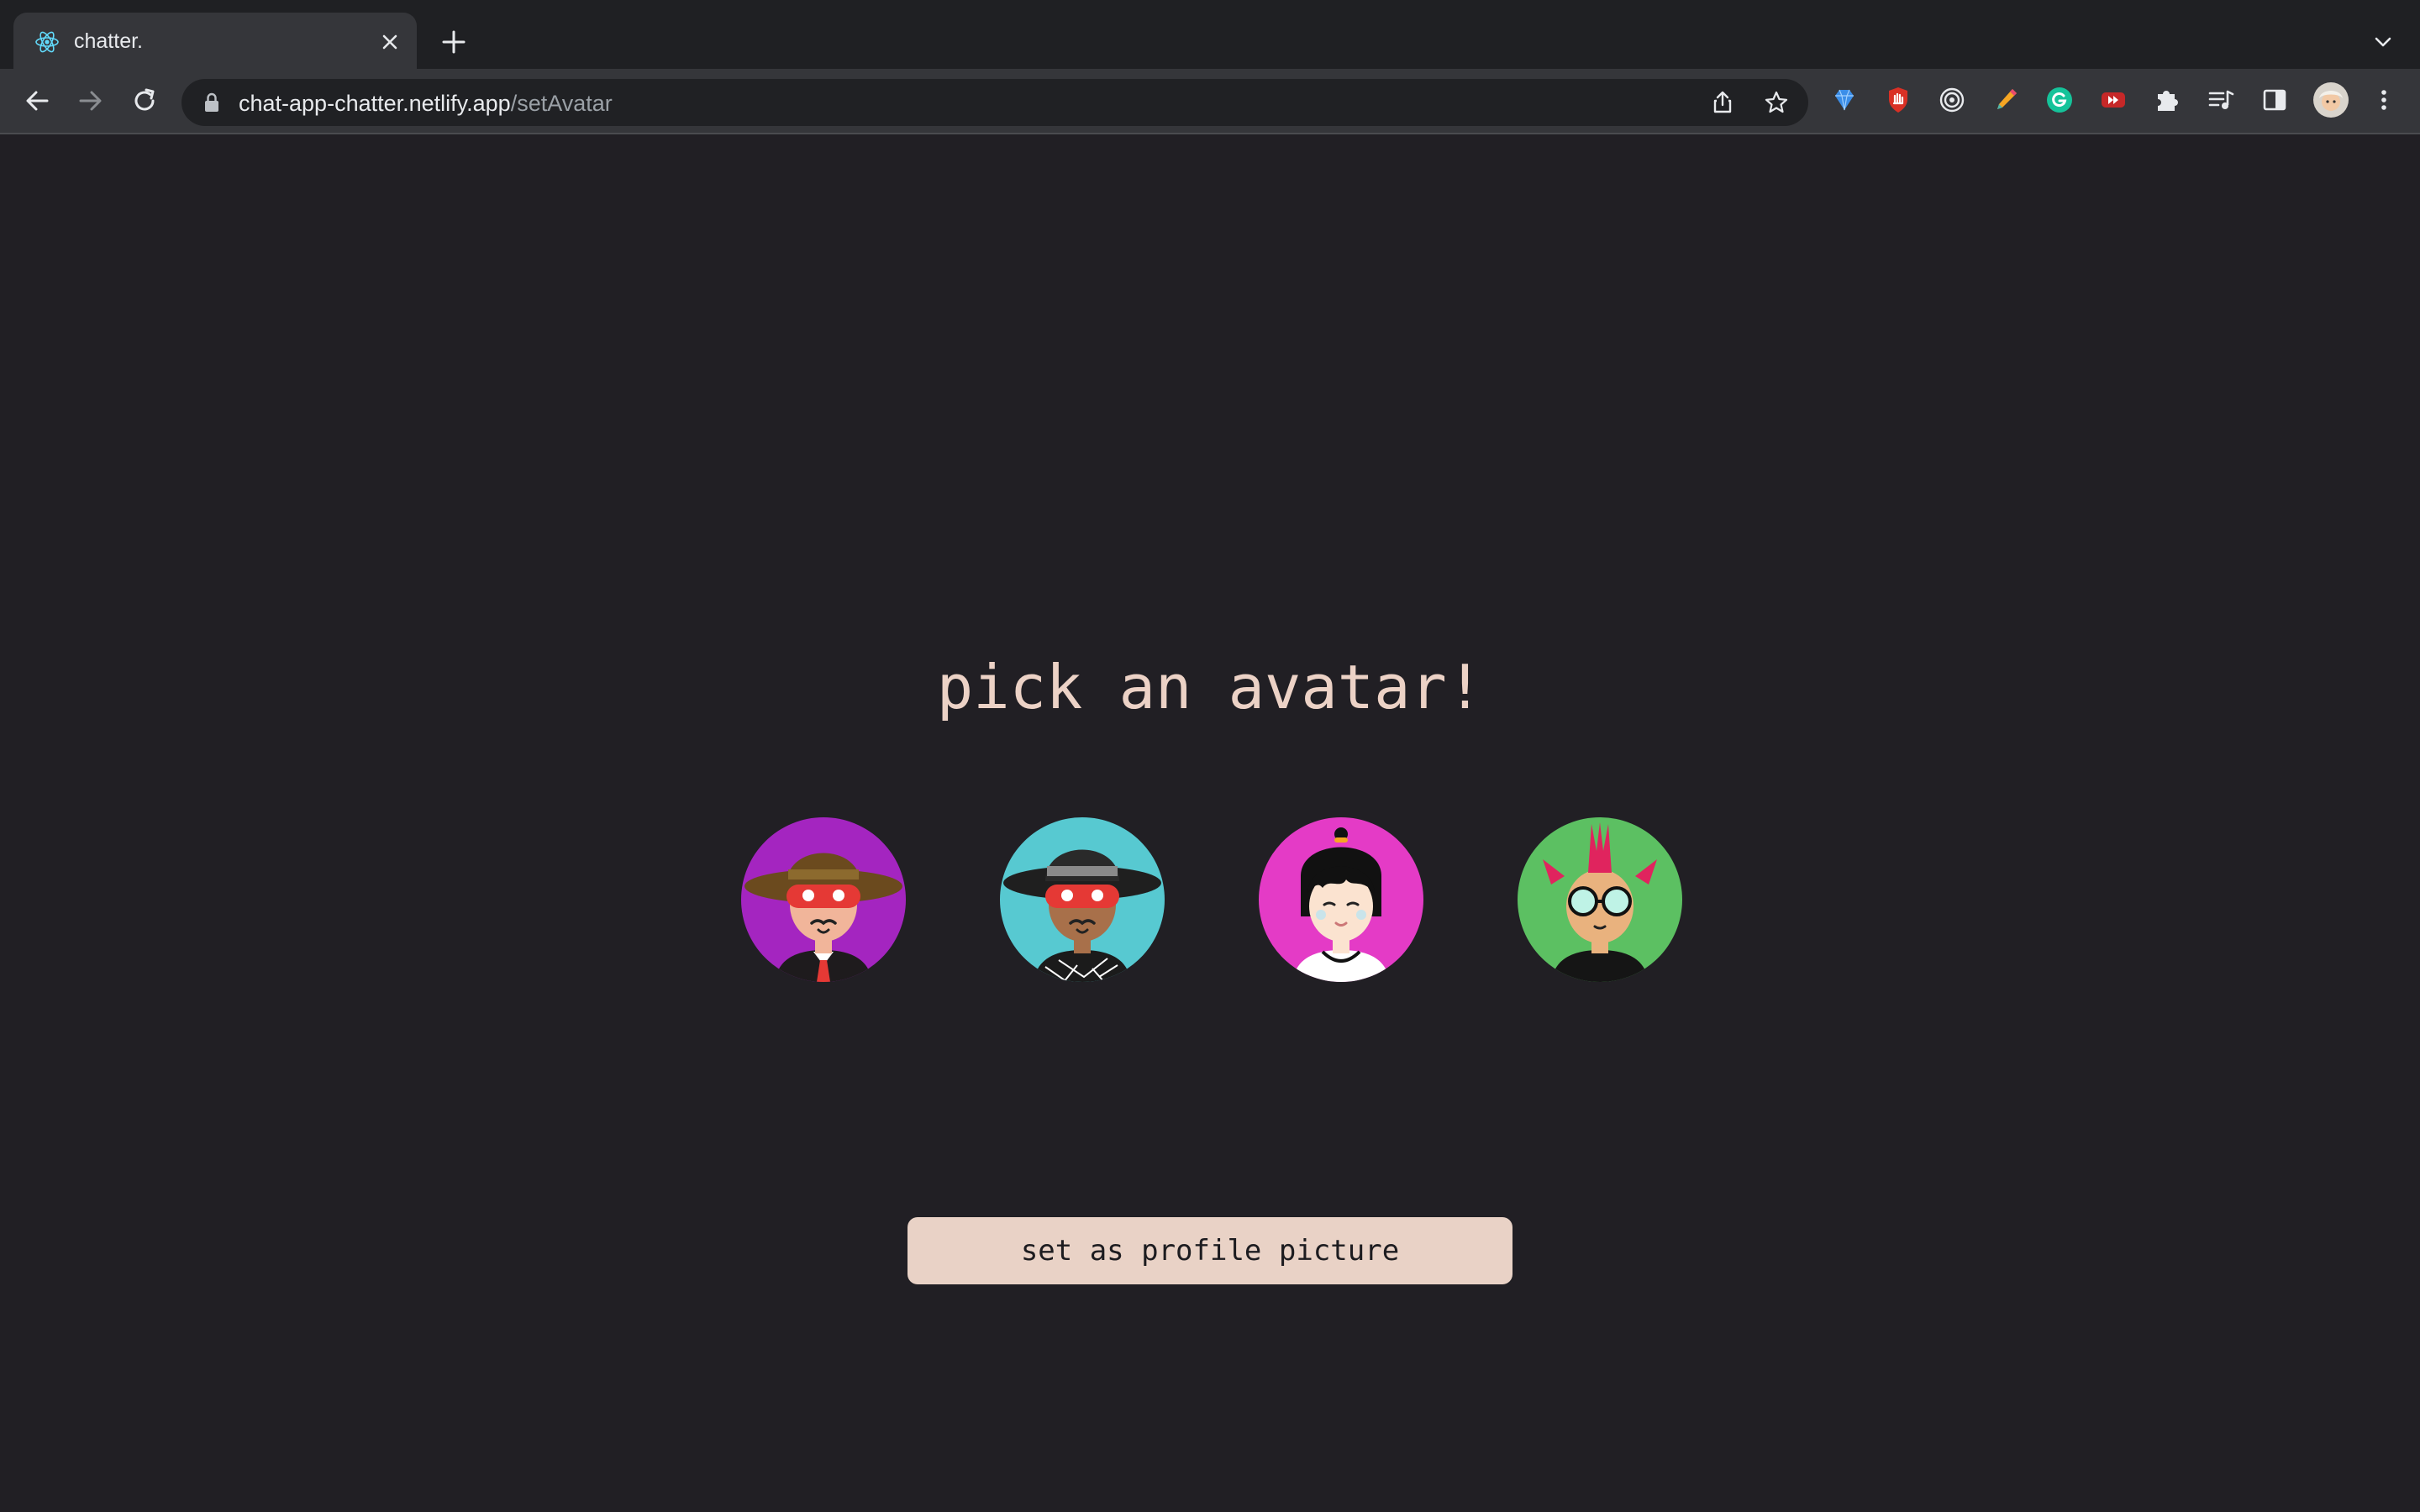 Image resolution: width=2420 pixels, height=1512 pixels. Describe the element at coordinates (2113, 100) in the screenshot. I see `video-extension-icon` at that location.